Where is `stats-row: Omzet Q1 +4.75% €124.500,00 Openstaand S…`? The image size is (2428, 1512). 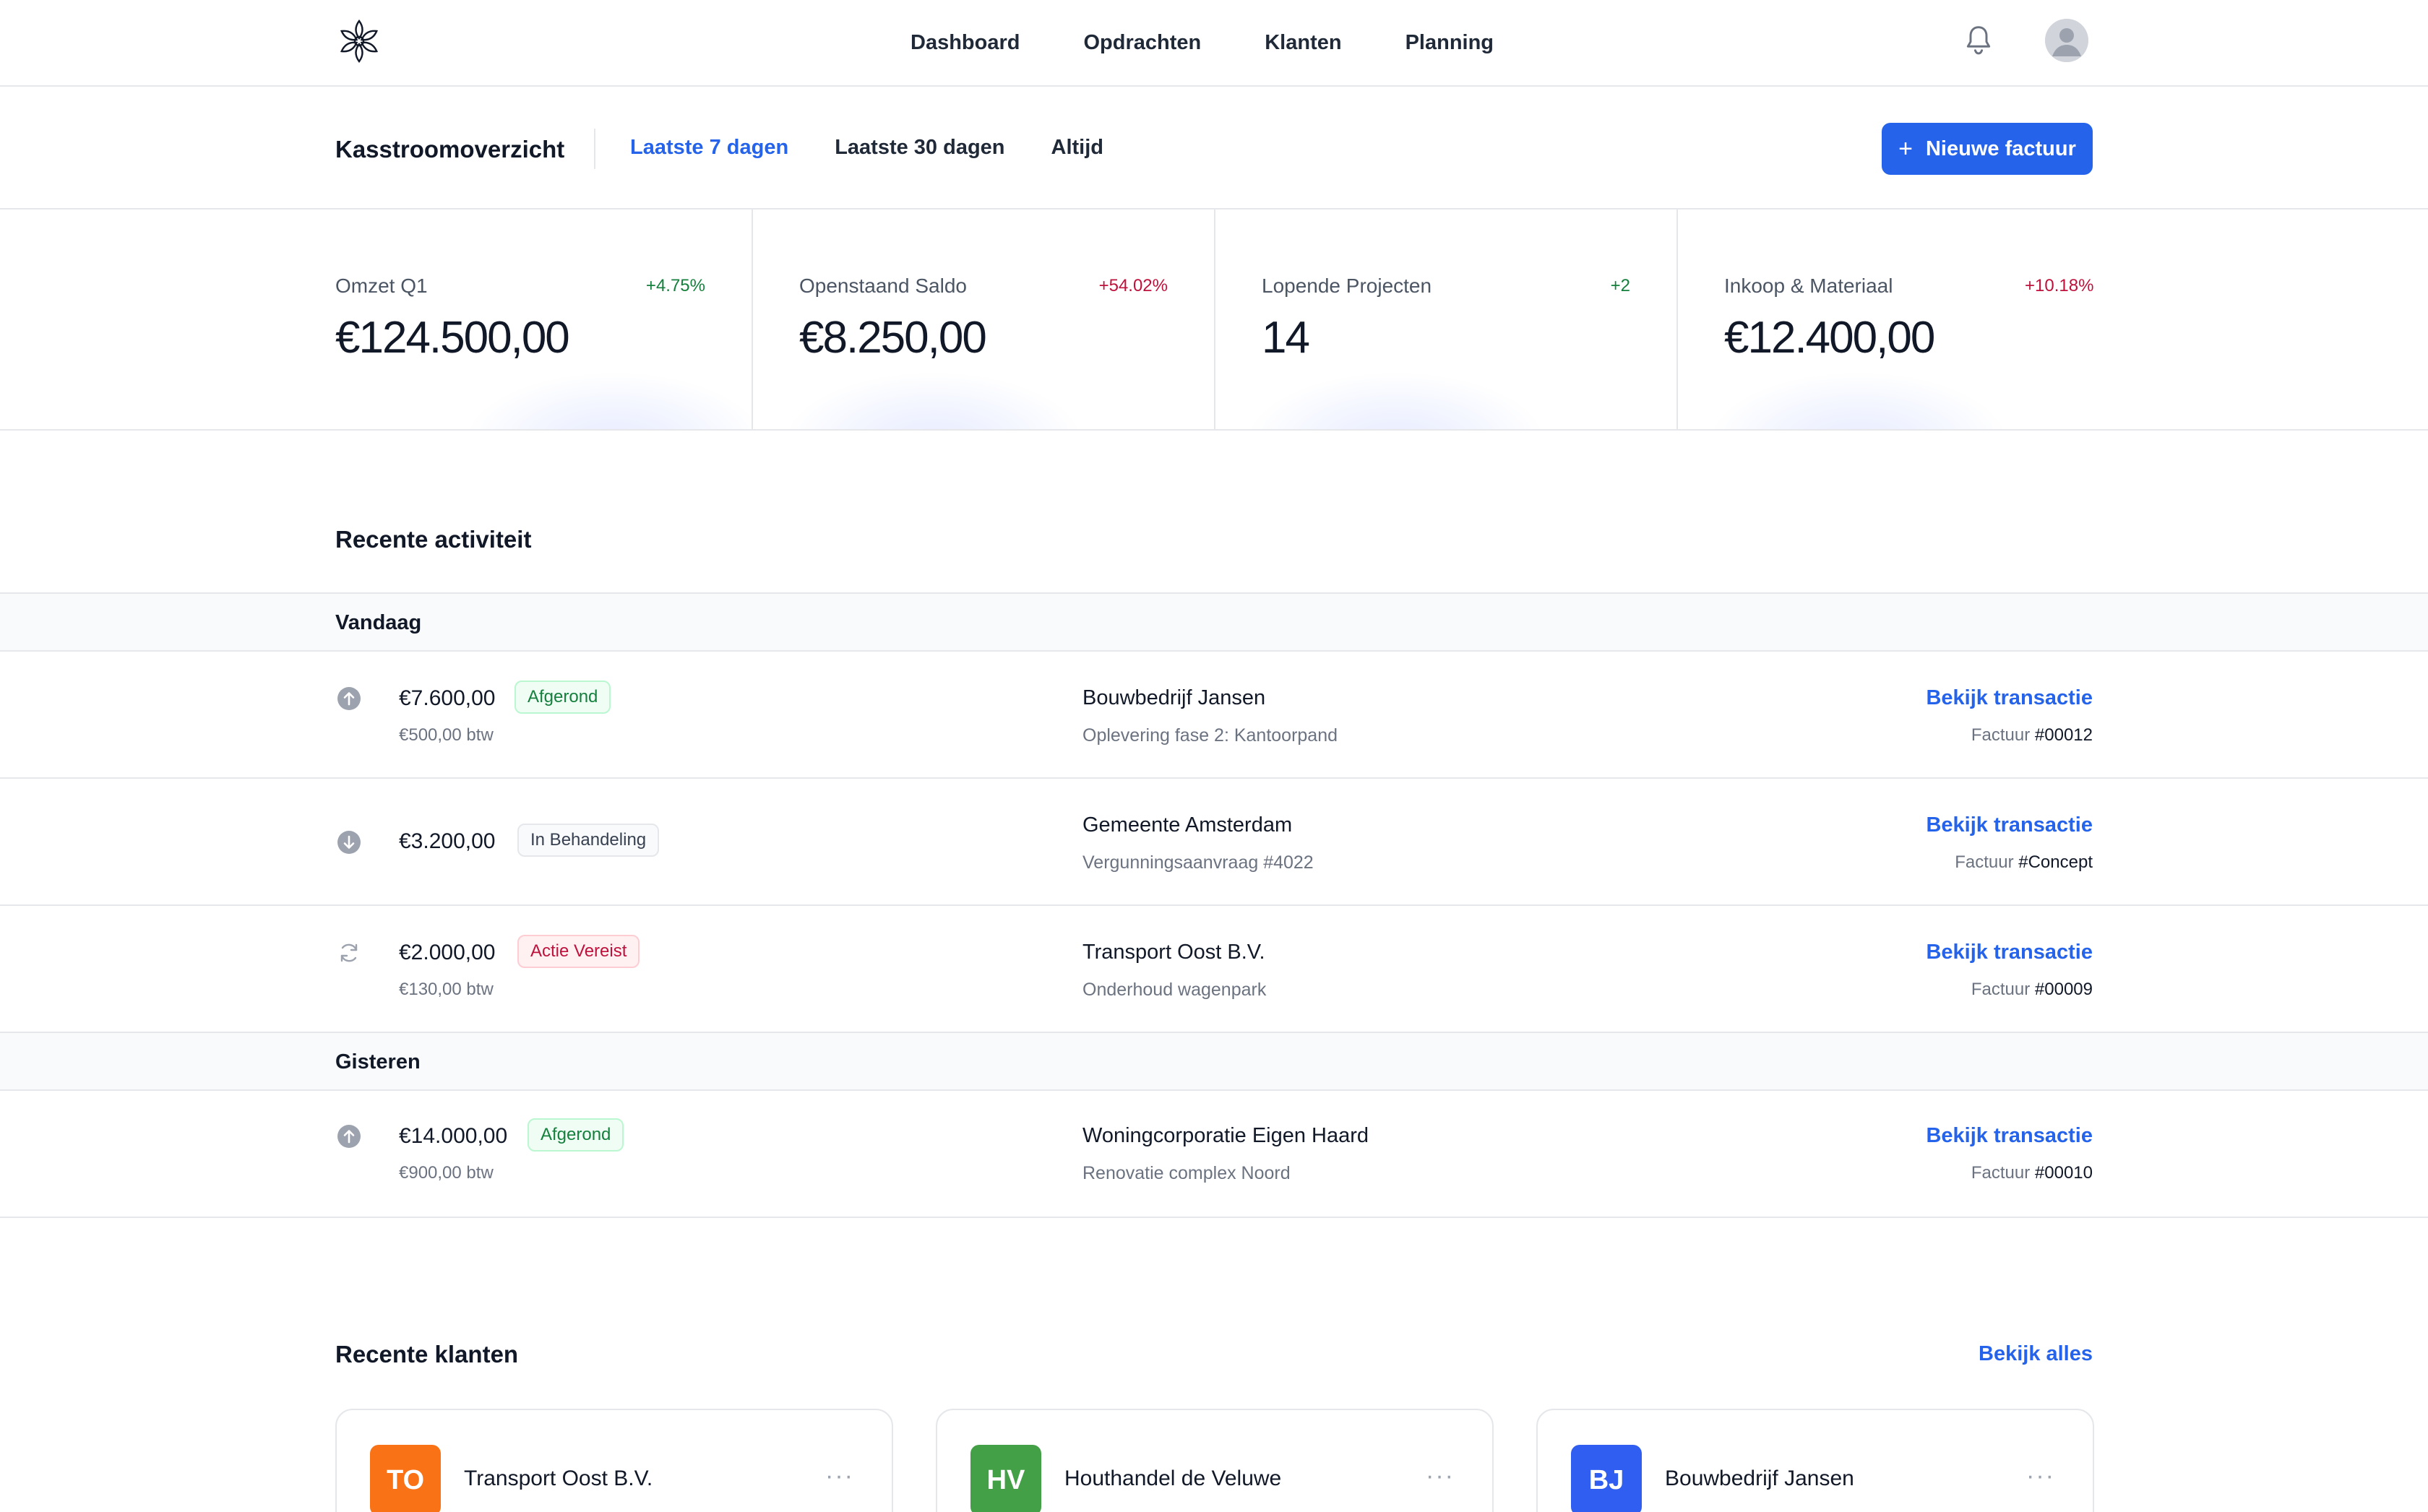
stats-row: Omzet Q1 +4.75% €124.500,00 Openstaand S… is located at coordinates (1214, 320).